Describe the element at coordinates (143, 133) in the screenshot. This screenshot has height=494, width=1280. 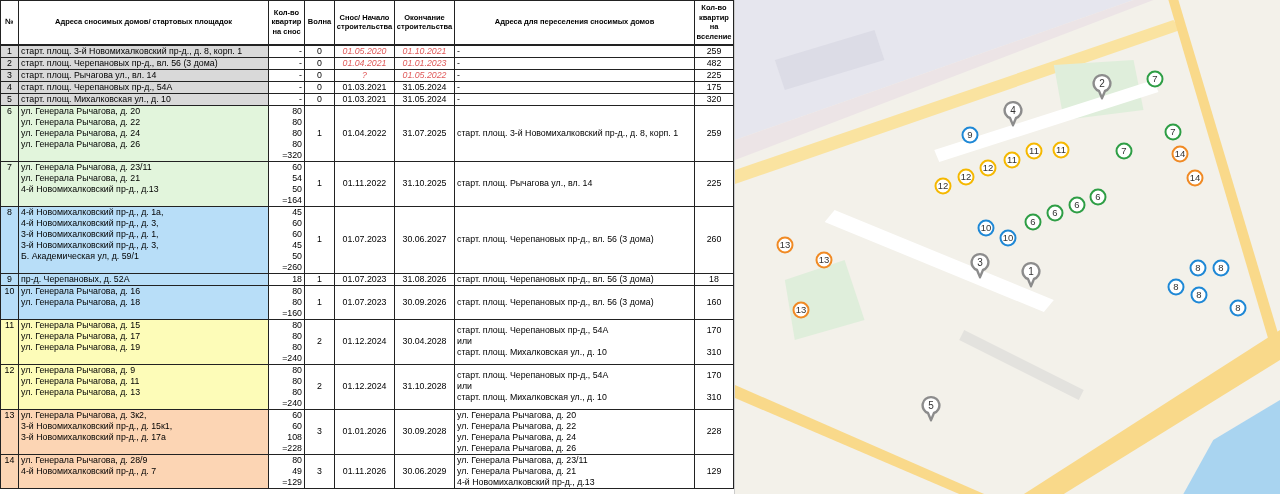
I see `table-cell: ул. Генерала Рычагова, д. 20 ул. Генерала Рычагова, д. 22 ул. Генерала Рычагова, д. 24 ул. Генерала Рычагова, д. 26` at that location.